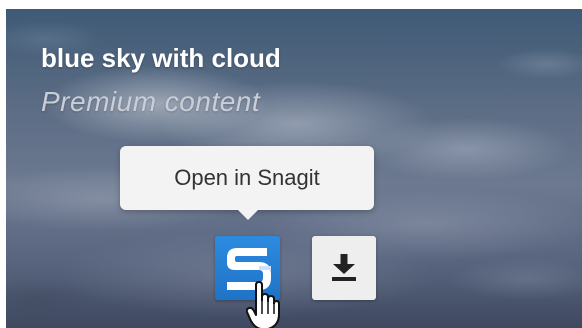 The image size is (582, 328). I want to click on image-title: blue sky with cloud, so click(161, 58).